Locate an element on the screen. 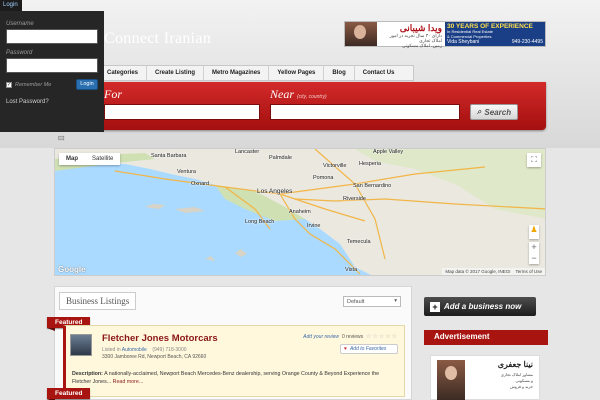 The image size is (600, 400). map-city-label: Vista is located at coordinates (351, 270).